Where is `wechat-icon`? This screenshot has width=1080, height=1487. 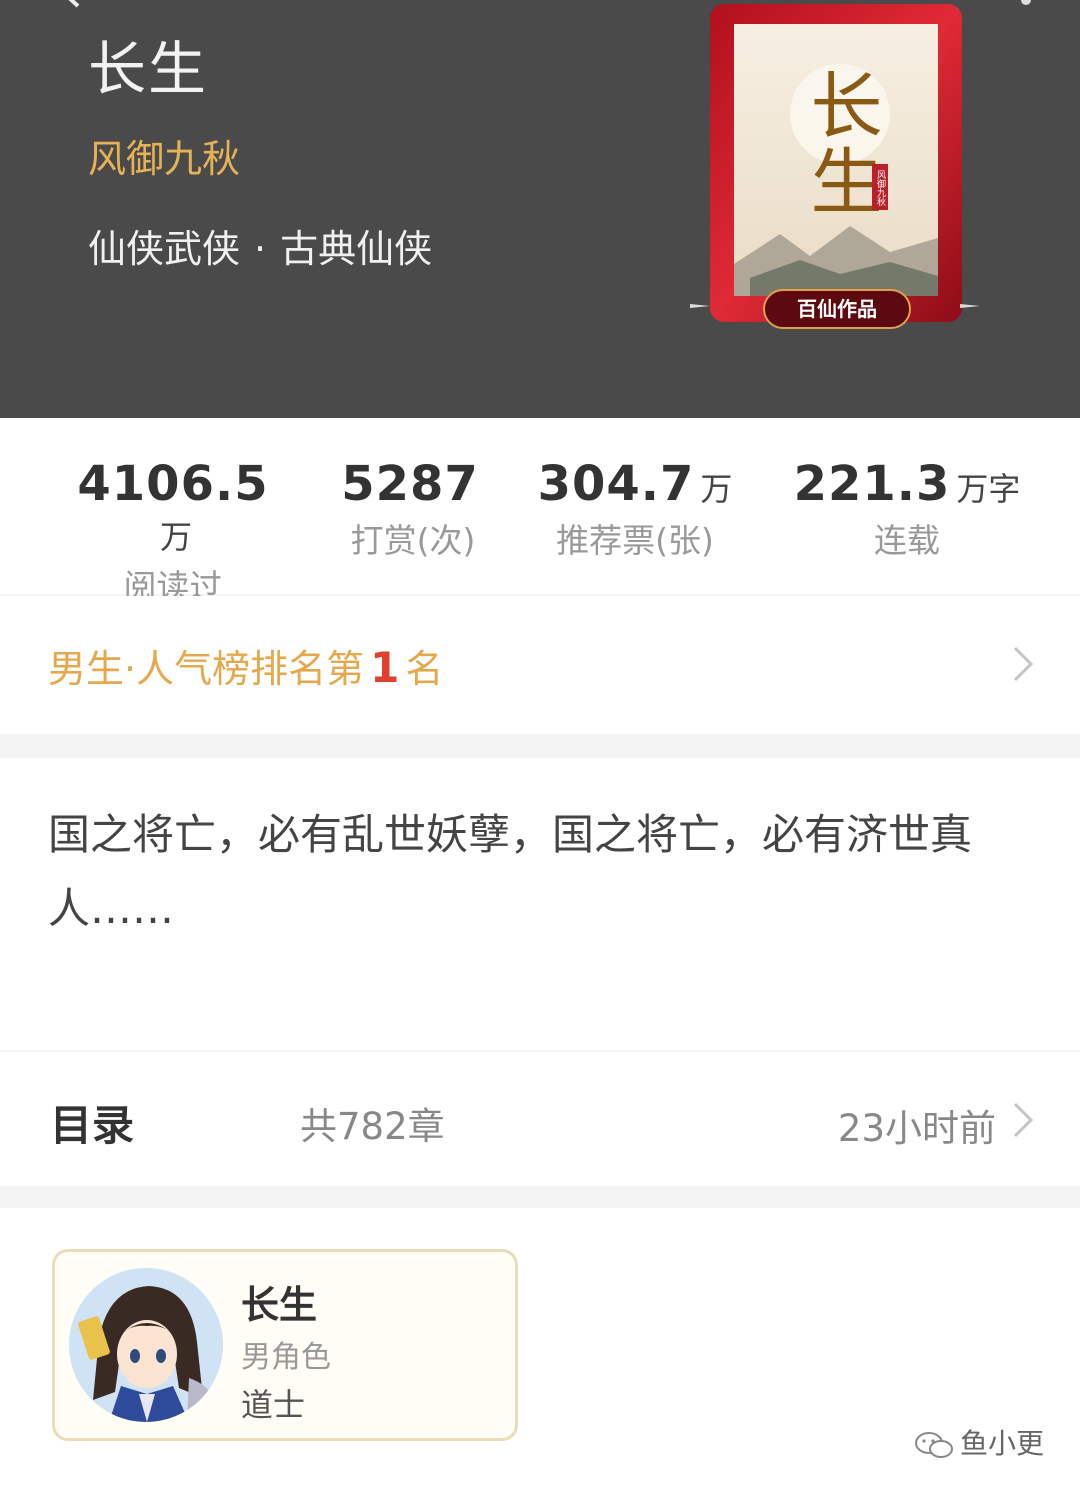 wechat-icon is located at coordinates (933, 1445).